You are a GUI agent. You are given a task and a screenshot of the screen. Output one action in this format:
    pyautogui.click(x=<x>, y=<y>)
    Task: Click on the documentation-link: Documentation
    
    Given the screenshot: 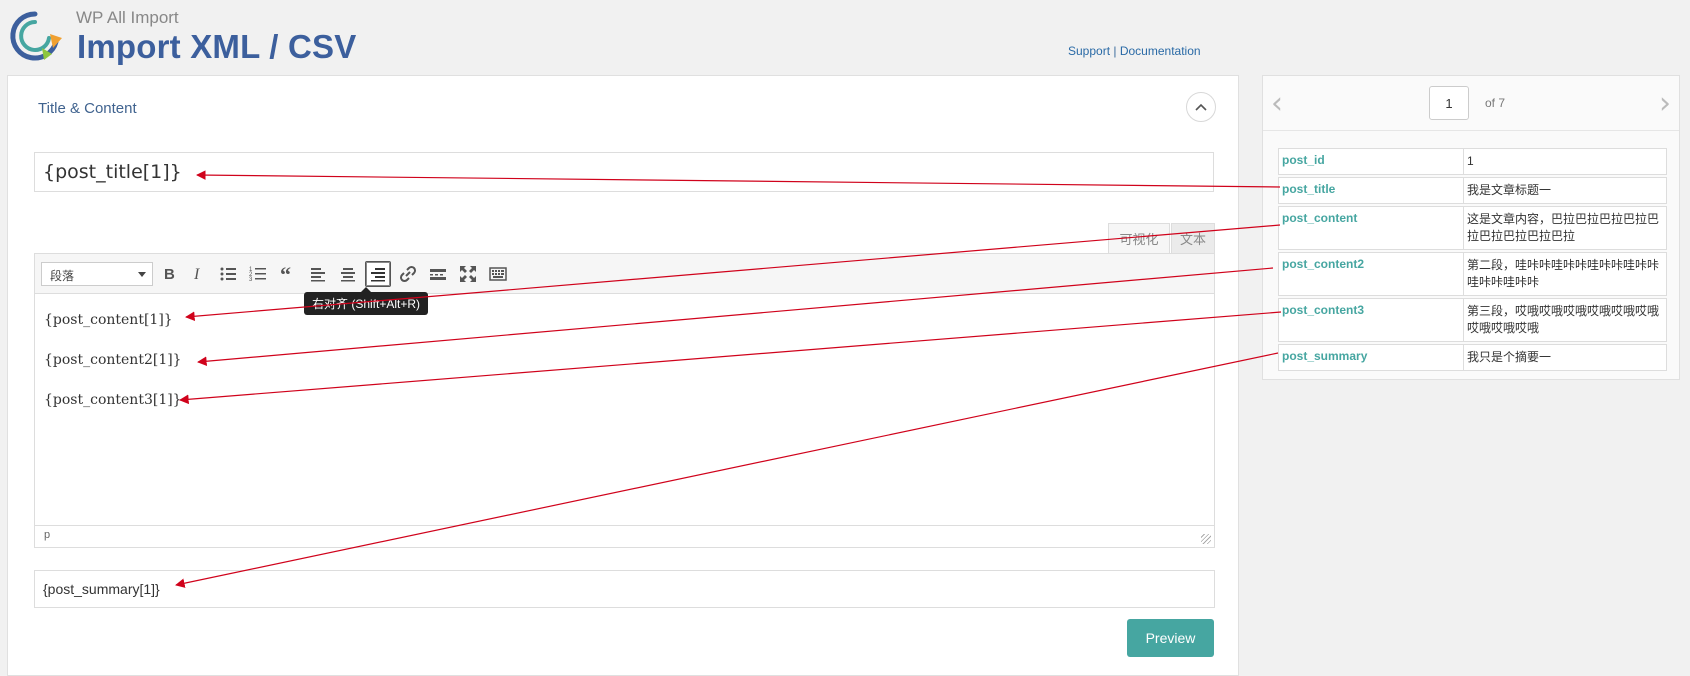 What is the action you would take?
    pyautogui.click(x=1160, y=51)
    